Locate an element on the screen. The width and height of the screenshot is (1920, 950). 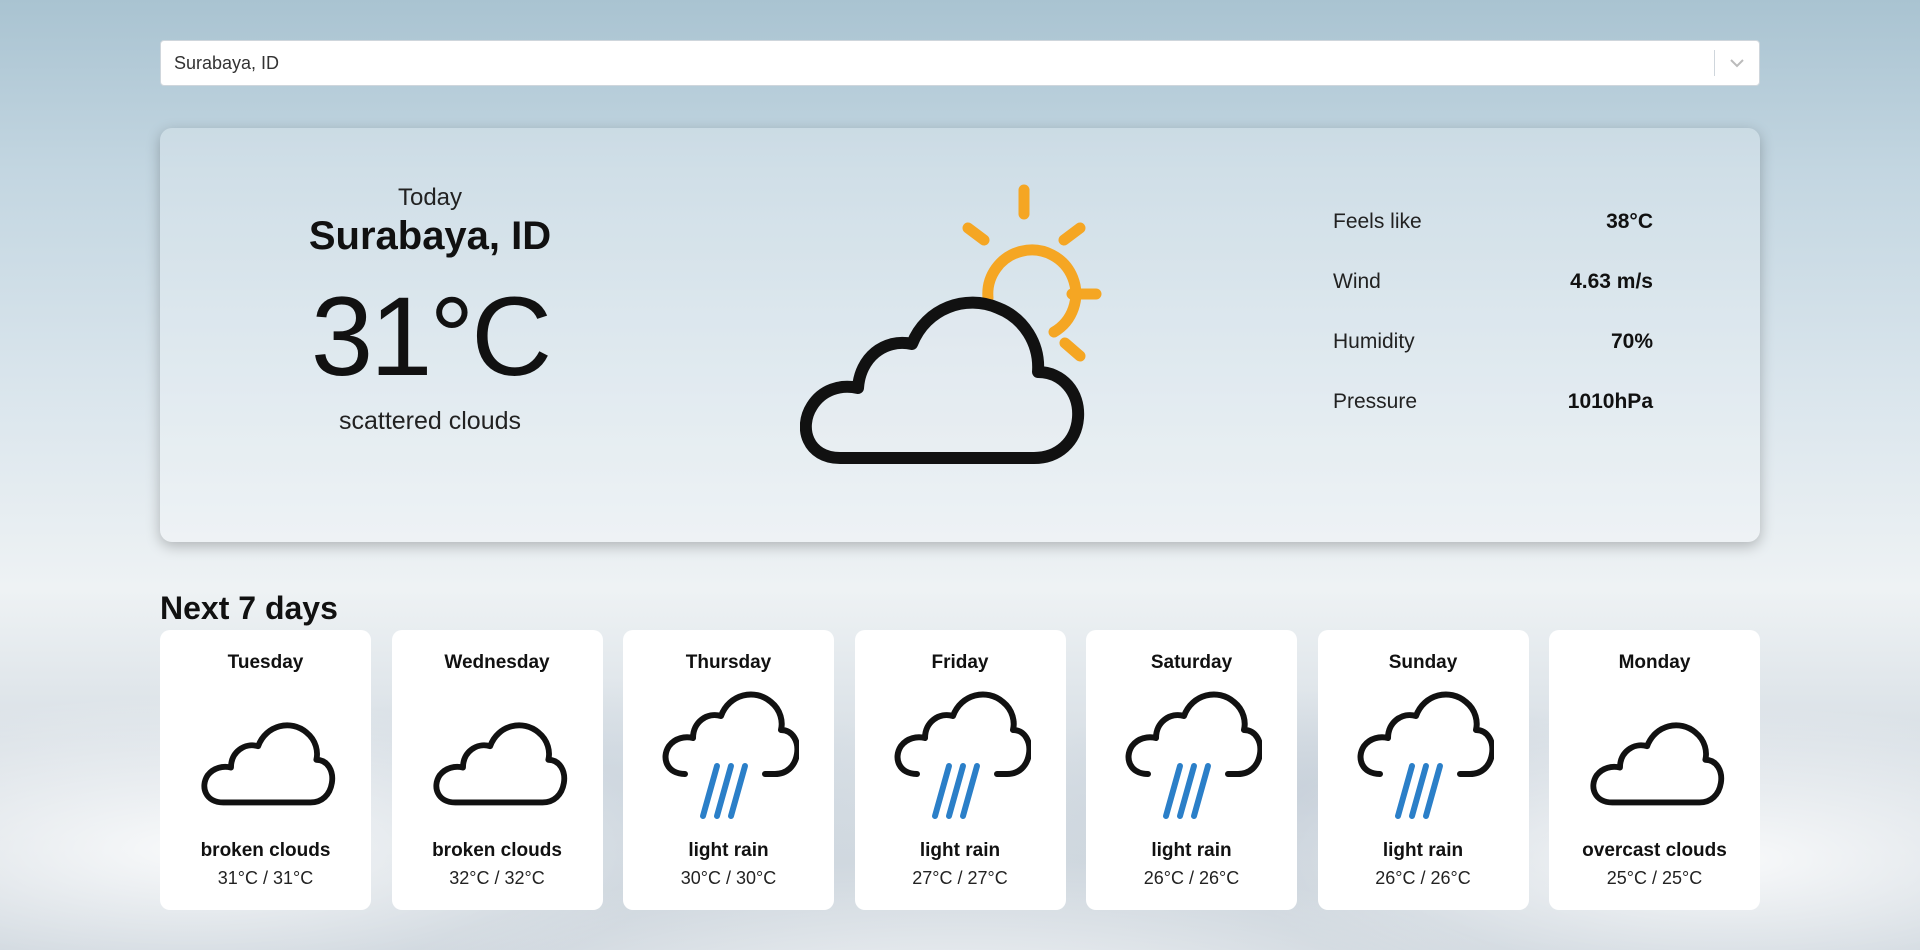
forecast-card: Saturday light rain 26°C / 26°C is located at coordinates (1191, 770).